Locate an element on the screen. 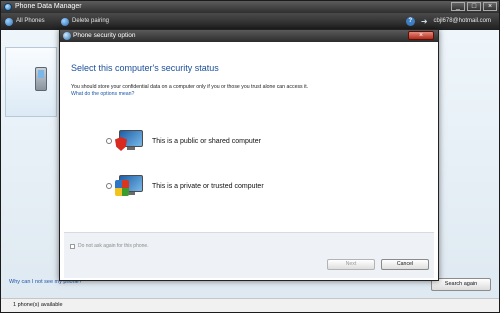 This screenshot has width=500, height=313. dialog-titlebar: Phone security option × is located at coordinates (249, 36).